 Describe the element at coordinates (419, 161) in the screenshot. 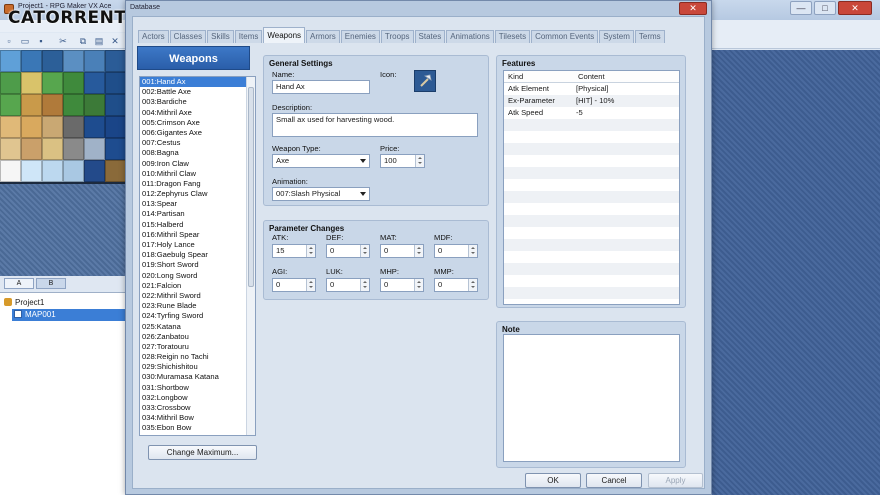

I see `price-spinner` at that location.